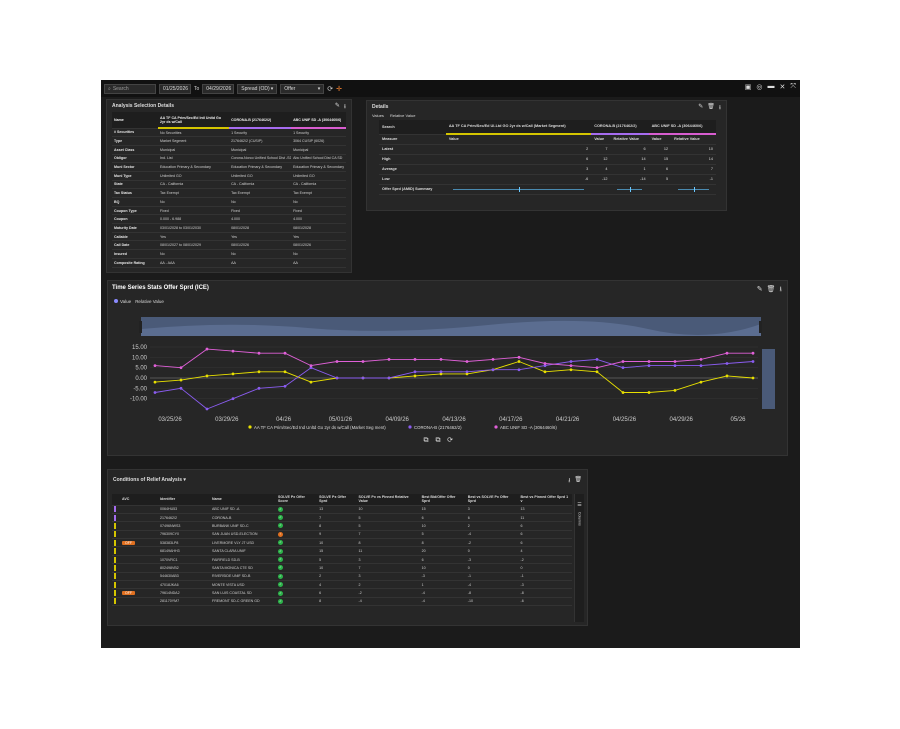 This screenshot has width=900, height=729. Describe the element at coordinates (771, 87) in the screenshot. I see `folder-icon: ▬` at that location.